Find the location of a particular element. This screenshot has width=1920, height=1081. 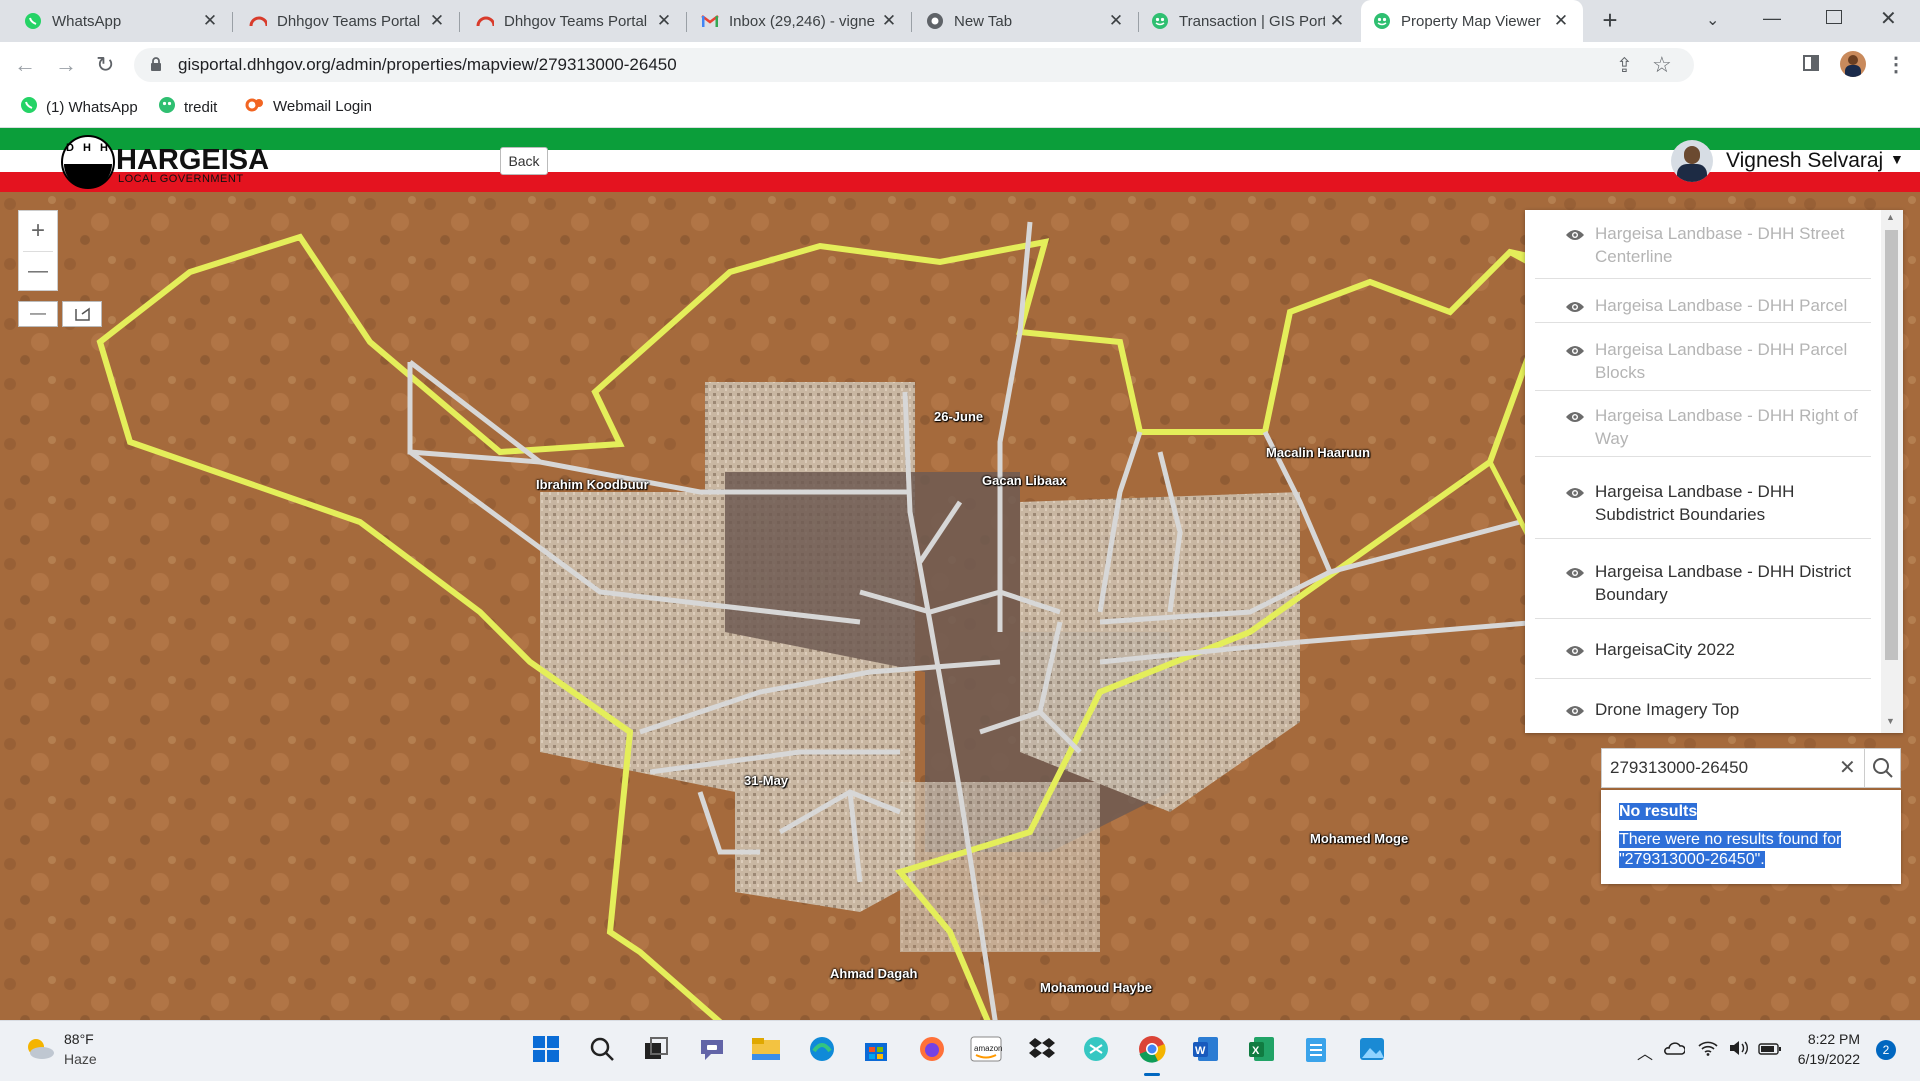

notepad-icon is located at coordinates (1316, 1049).